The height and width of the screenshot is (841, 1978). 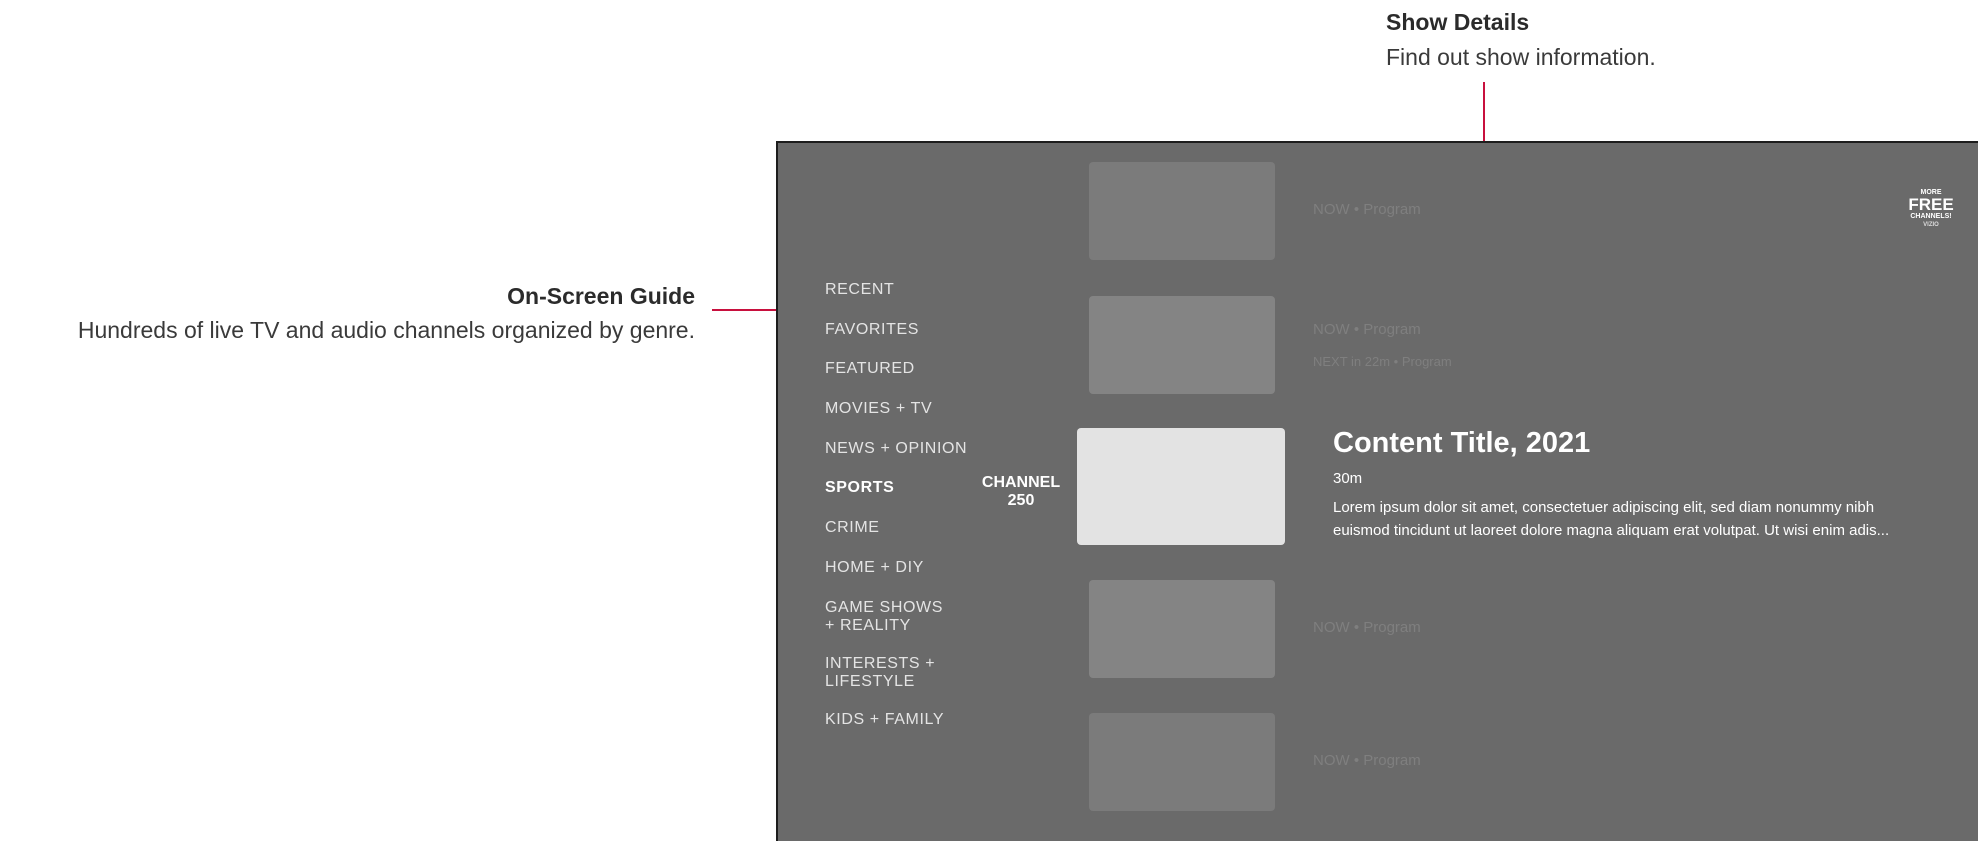 I want to click on content-duration: 30m, so click(x=1348, y=478).